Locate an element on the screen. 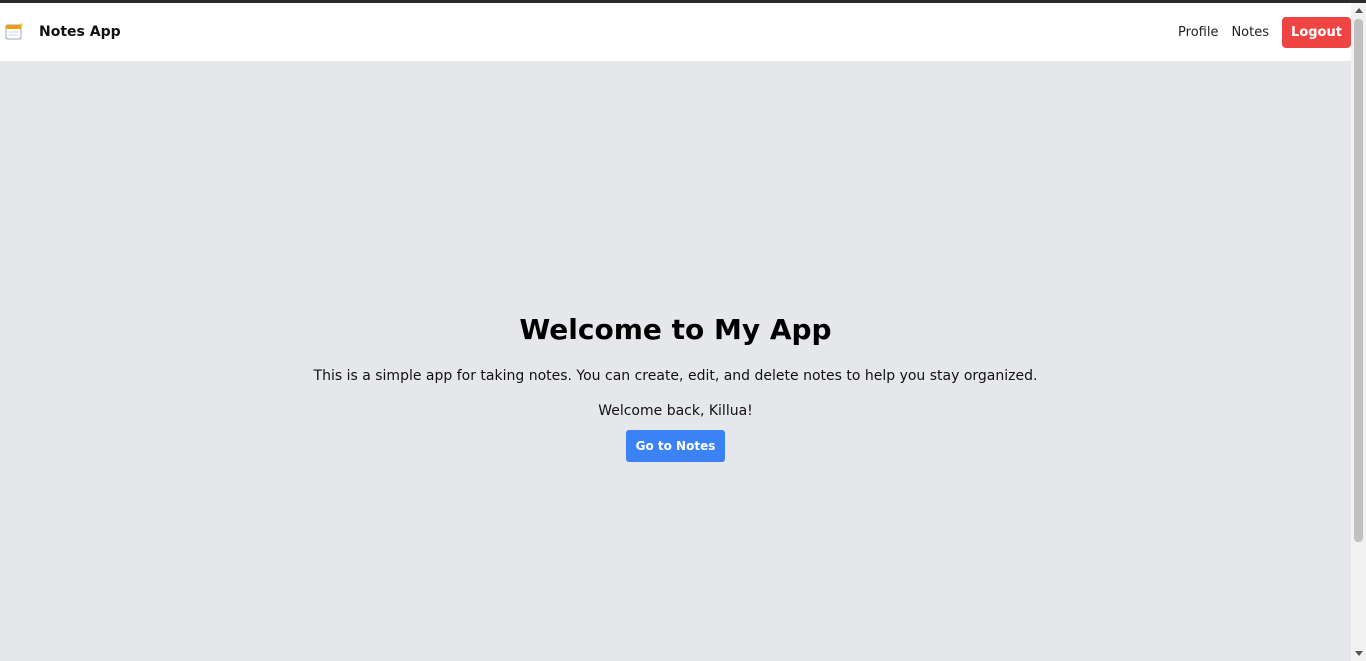 This screenshot has height=661, width=1366. scroll-up-icon is located at coordinates (1359, 10).